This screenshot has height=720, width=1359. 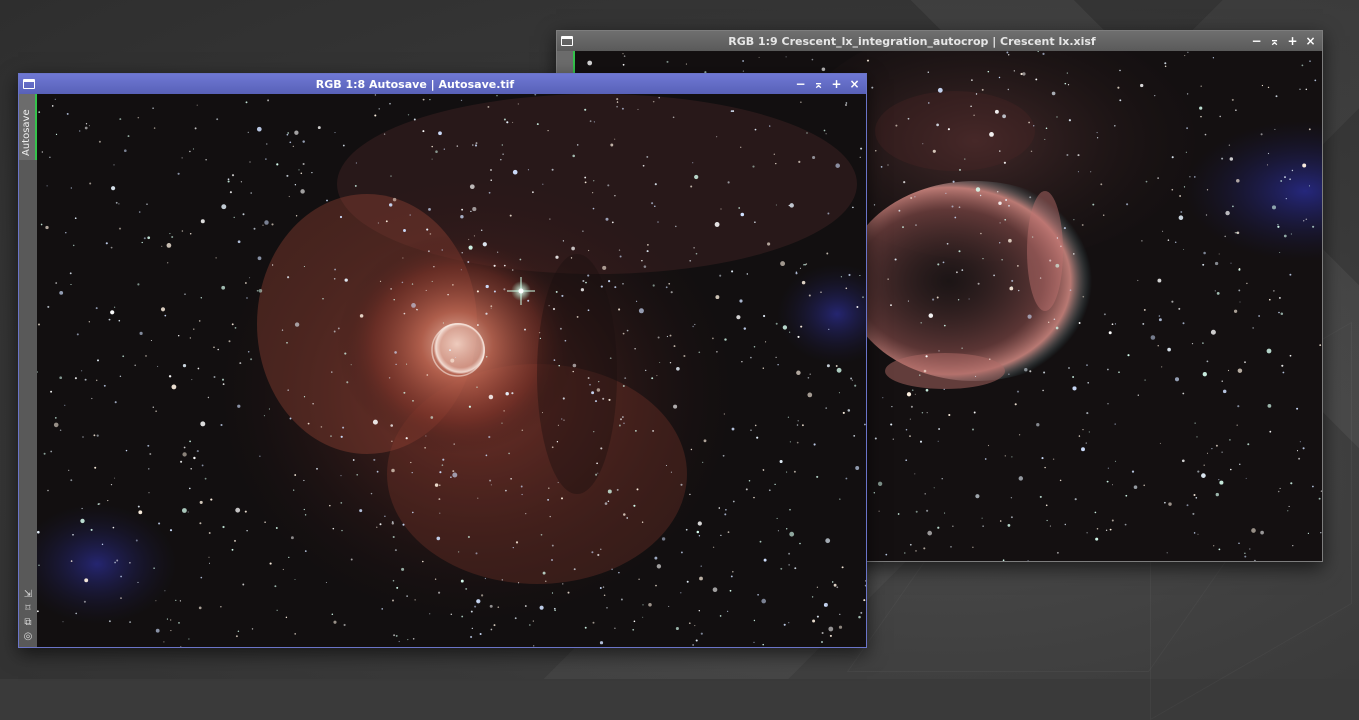 What do you see at coordinates (26, 132) in the screenshot?
I see `view-tab-label: Autosave` at bounding box center [26, 132].